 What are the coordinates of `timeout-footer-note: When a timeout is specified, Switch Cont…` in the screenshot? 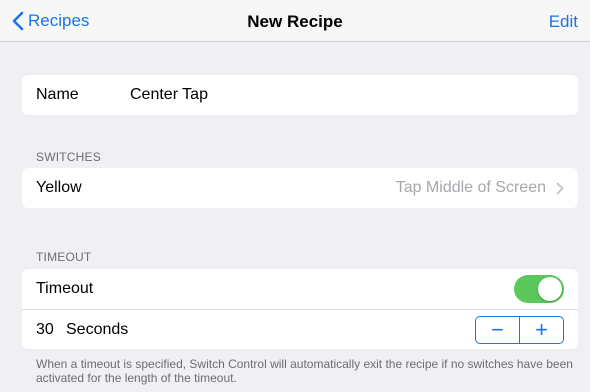 It's located at (304, 371).